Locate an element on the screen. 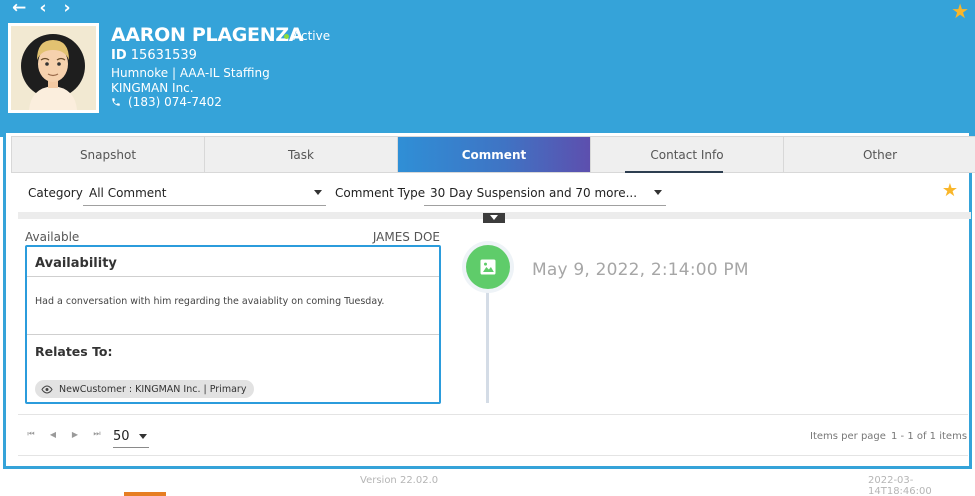  status-dot-icon is located at coordinates (286, 36).